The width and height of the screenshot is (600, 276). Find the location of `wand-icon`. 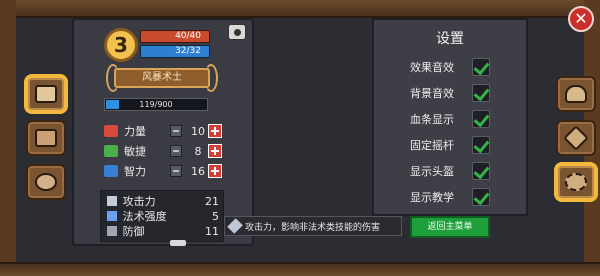

wand-icon is located at coordinates (112, 216).